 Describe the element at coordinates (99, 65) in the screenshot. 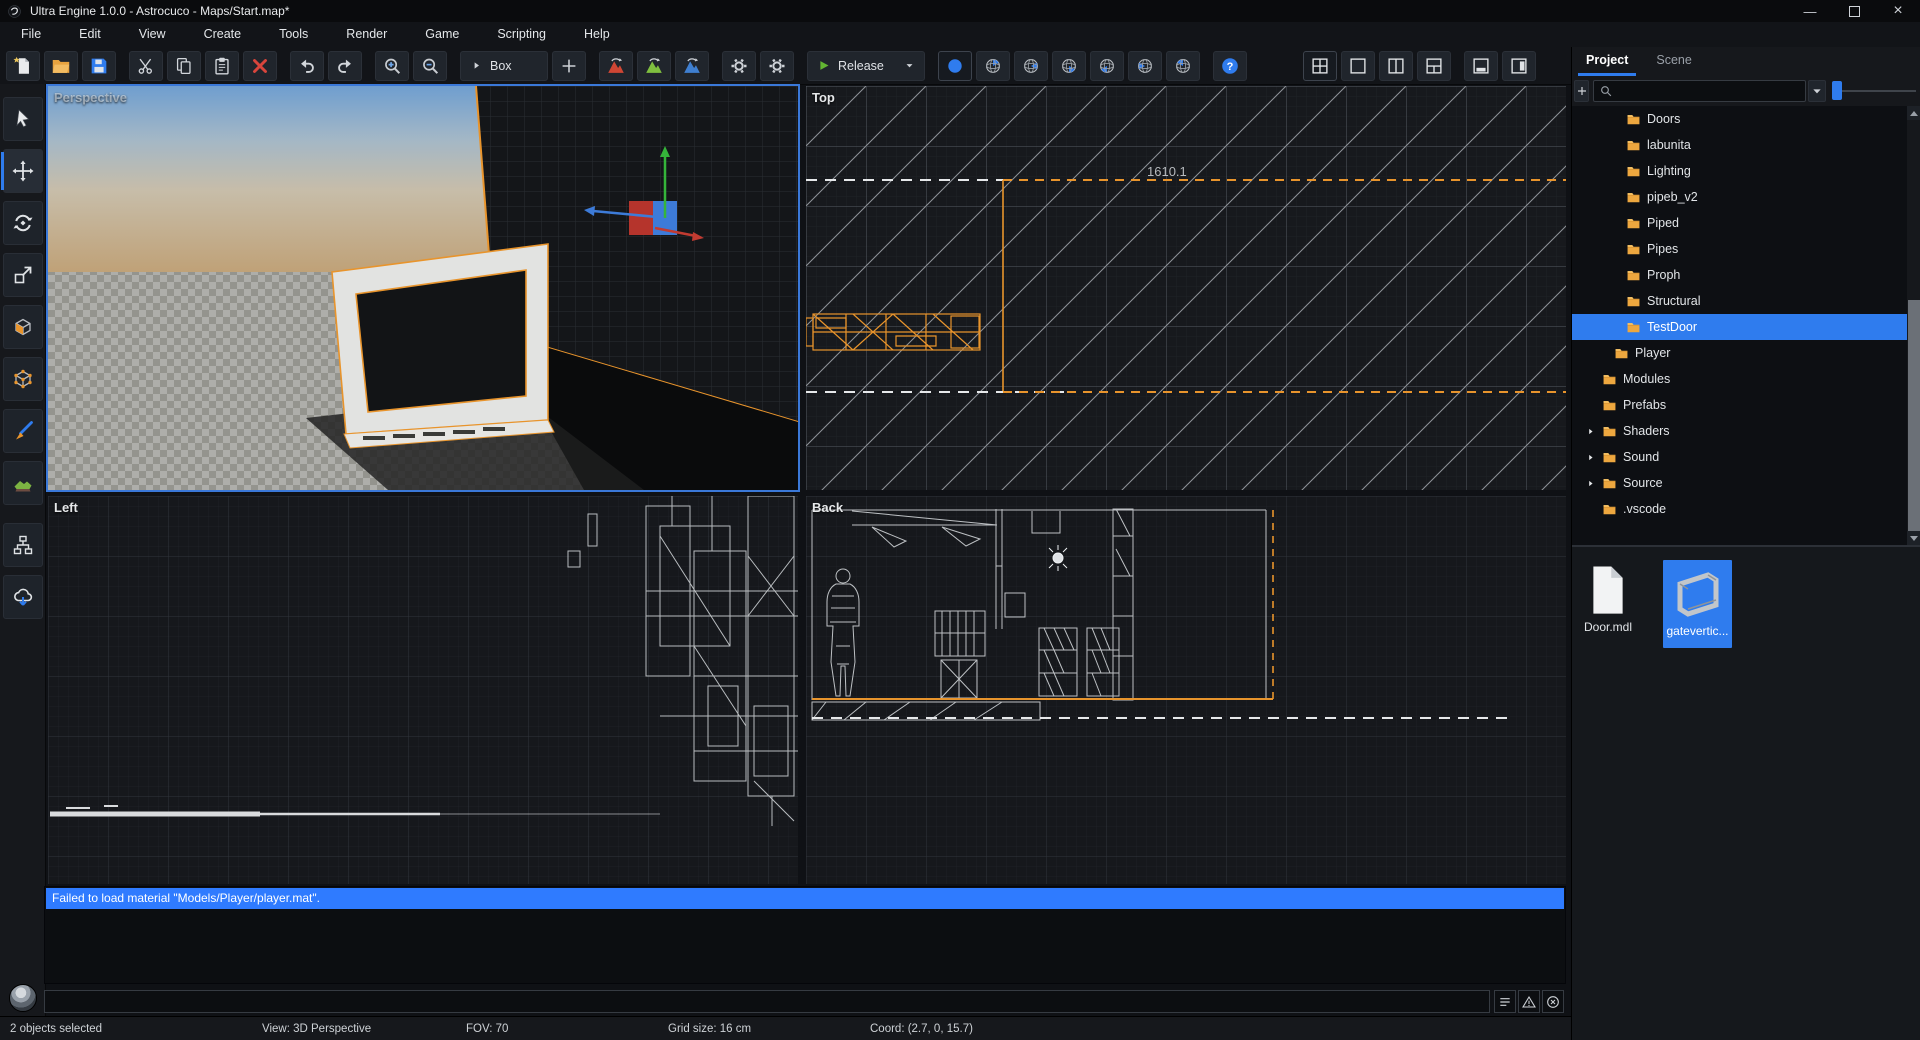

I see `save-map-button` at that location.